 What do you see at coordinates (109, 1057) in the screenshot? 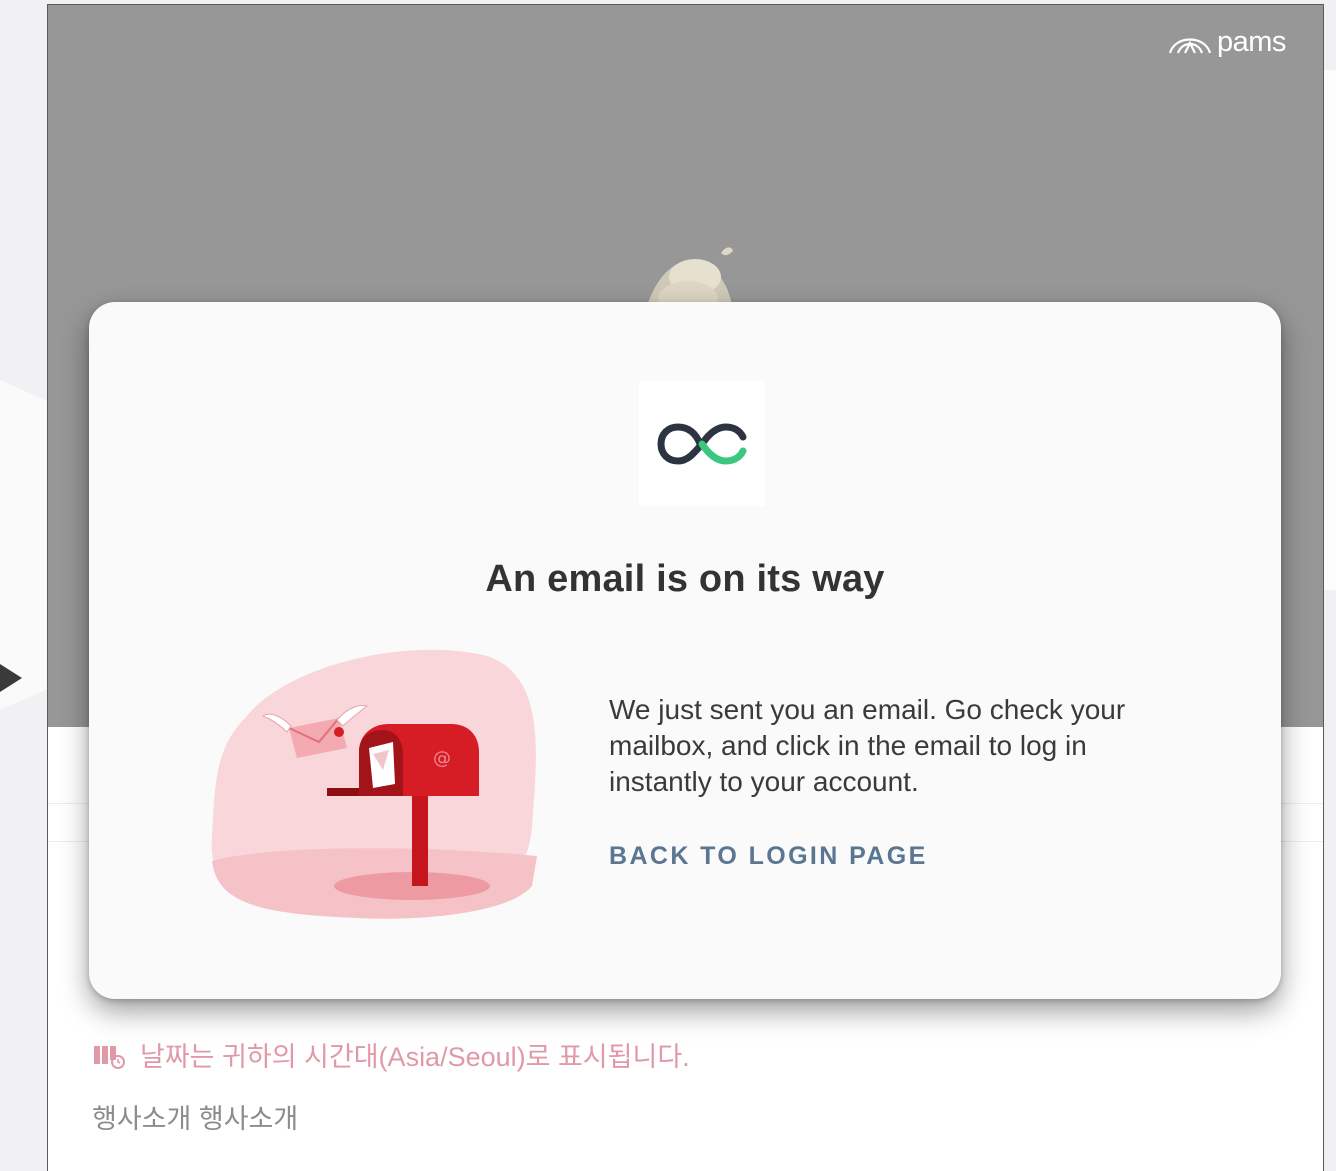
I see `calendar-clock-icon` at bounding box center [109, 1057].